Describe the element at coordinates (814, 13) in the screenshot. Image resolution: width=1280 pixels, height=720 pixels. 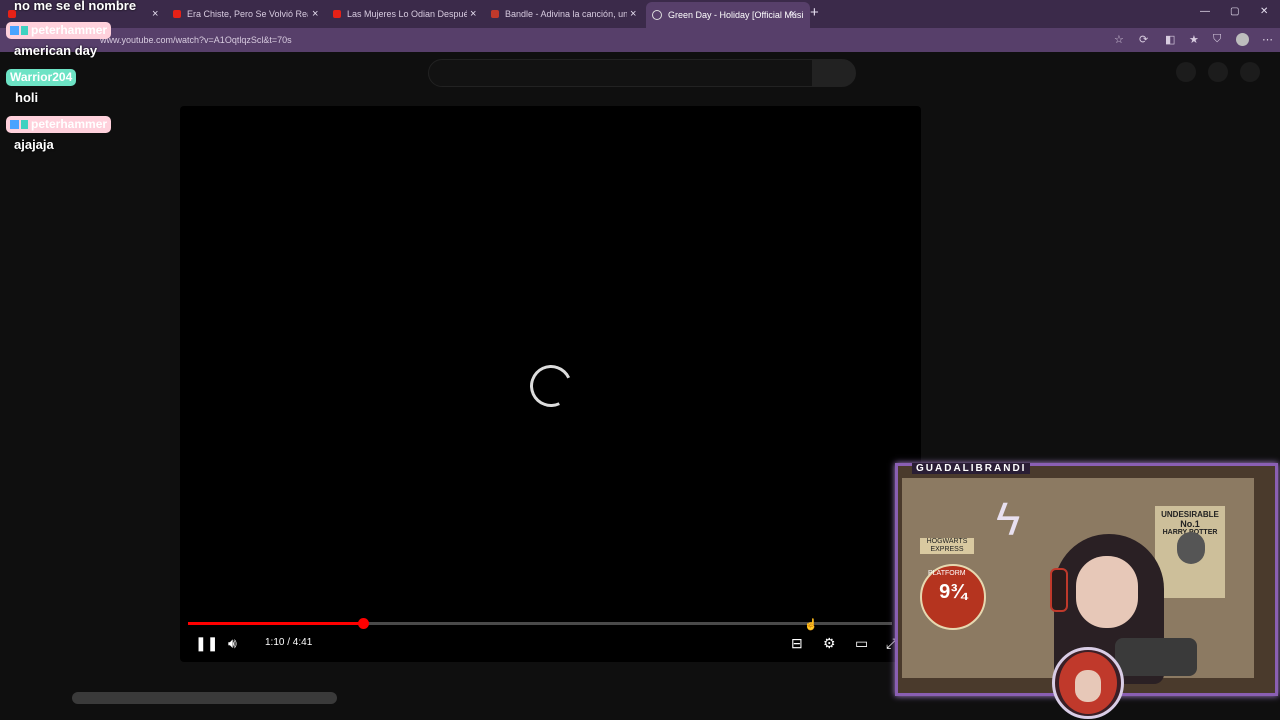
I see `new-tab-button: +` at that location.